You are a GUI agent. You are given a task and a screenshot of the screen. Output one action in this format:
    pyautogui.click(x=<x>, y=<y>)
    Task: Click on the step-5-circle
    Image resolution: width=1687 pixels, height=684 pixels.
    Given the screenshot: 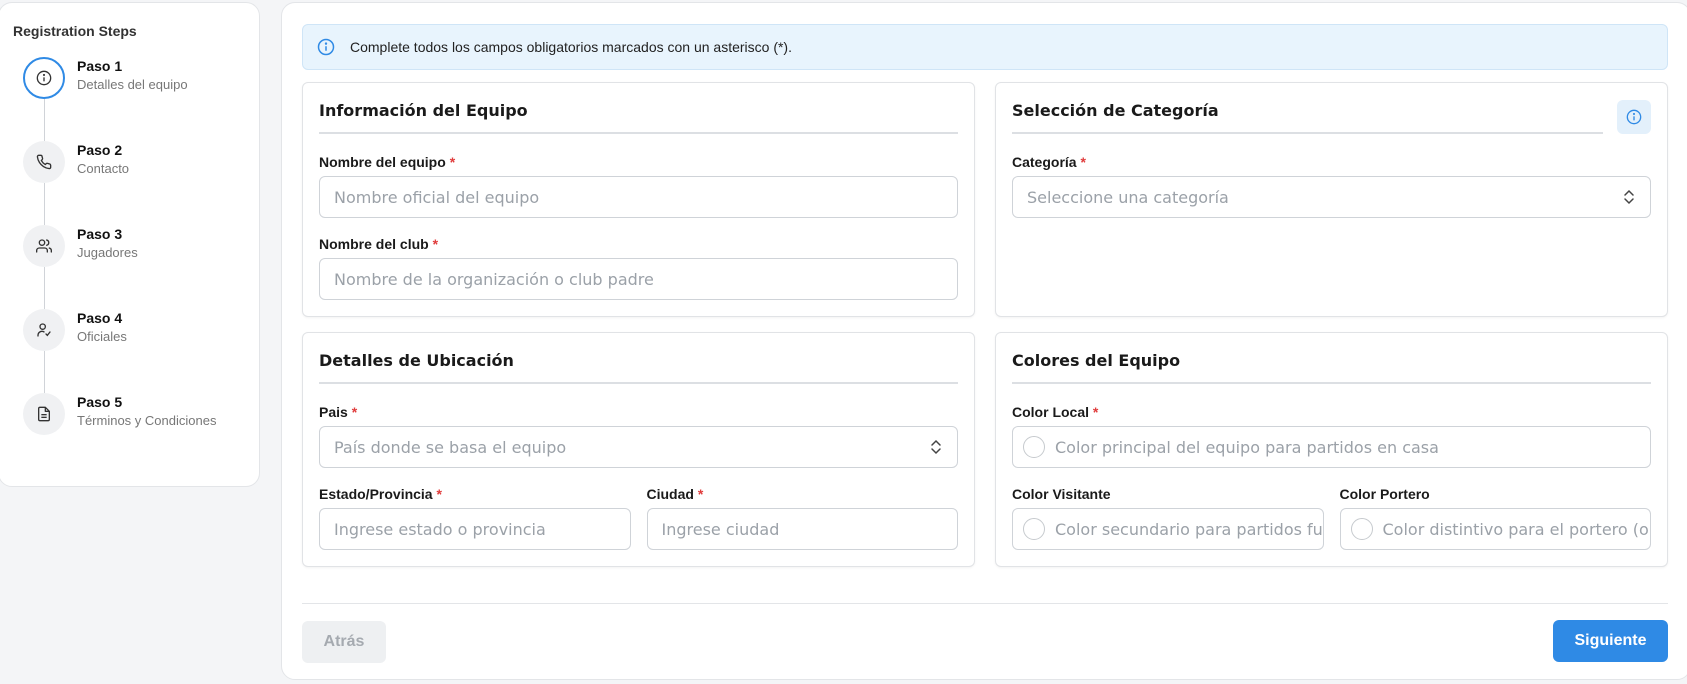 What is the action you would take?
    pyautogui.click(x=44, y=414)
    